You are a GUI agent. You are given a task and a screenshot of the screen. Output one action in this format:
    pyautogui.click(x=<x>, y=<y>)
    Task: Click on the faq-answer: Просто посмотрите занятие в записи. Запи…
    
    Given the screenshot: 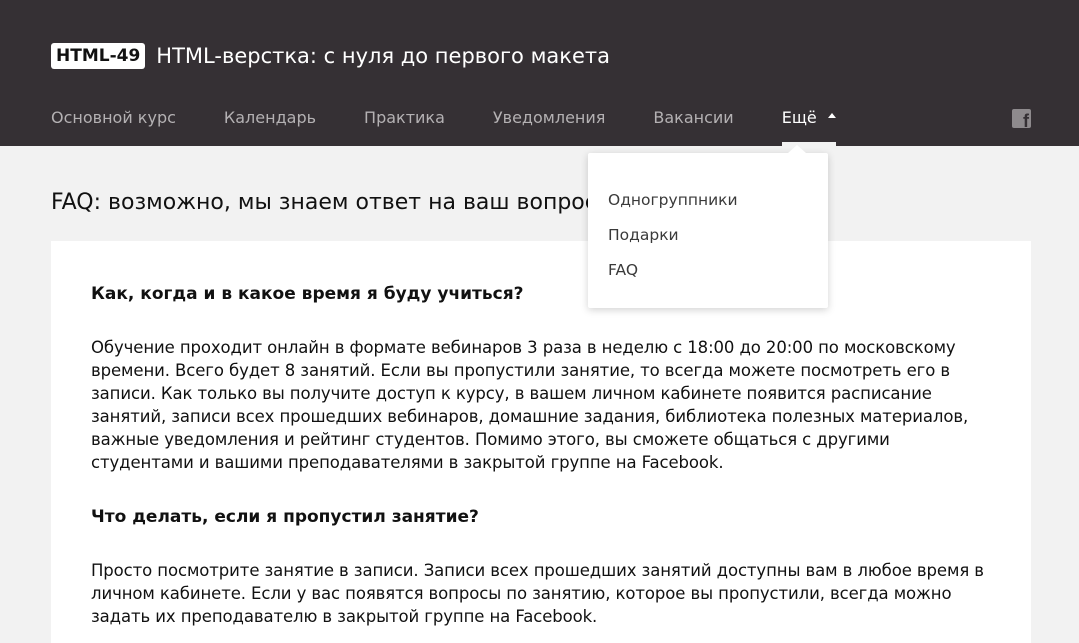 What is the action you would take?
    pyautogui.click(x=537, y=593)
    